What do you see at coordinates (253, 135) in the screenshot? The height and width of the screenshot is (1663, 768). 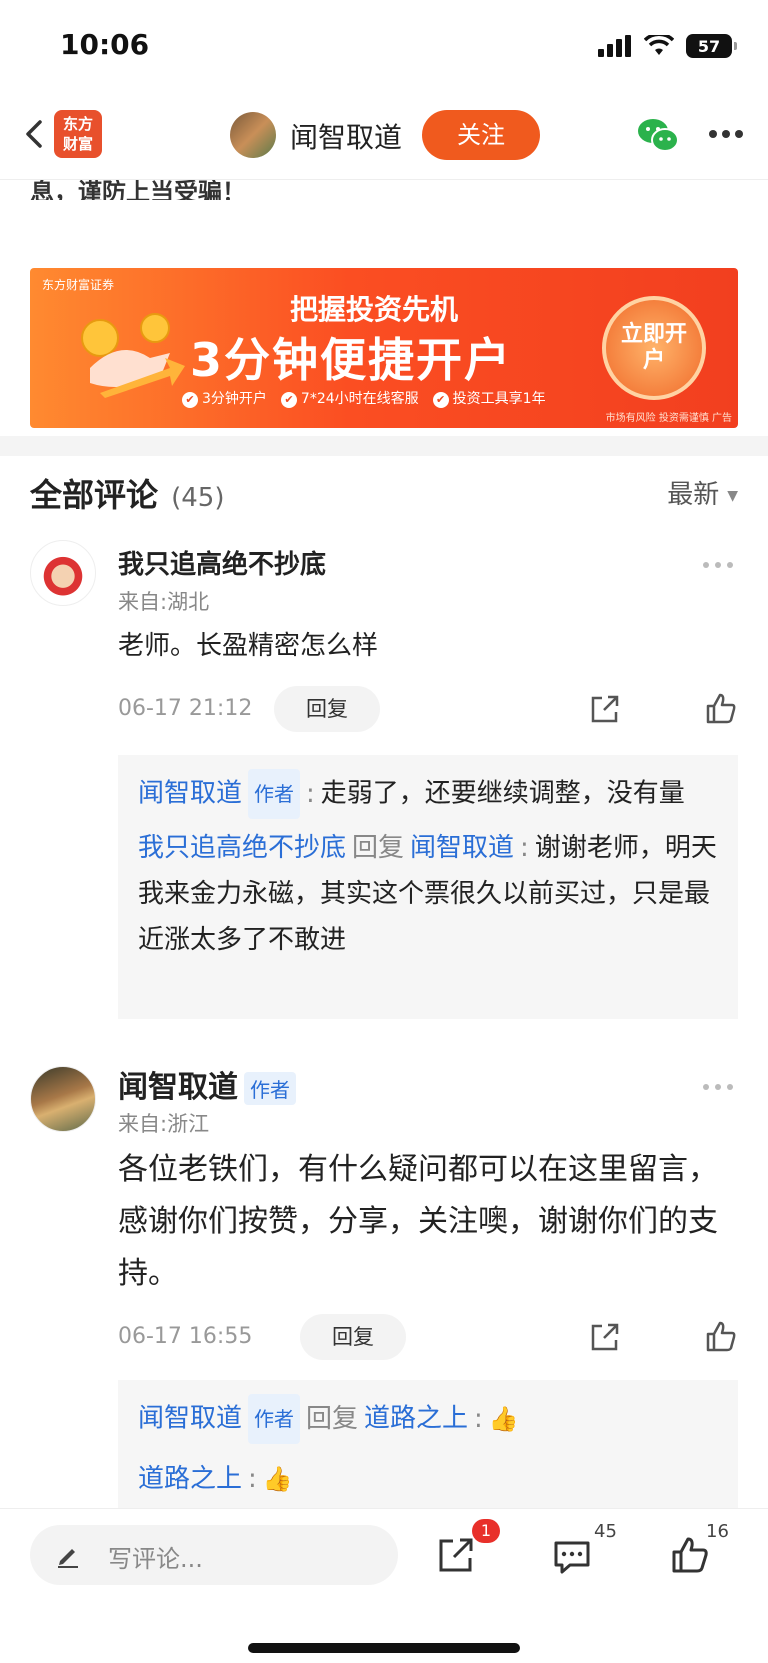 I see `author-avatar` at bounding box center [253, 135].